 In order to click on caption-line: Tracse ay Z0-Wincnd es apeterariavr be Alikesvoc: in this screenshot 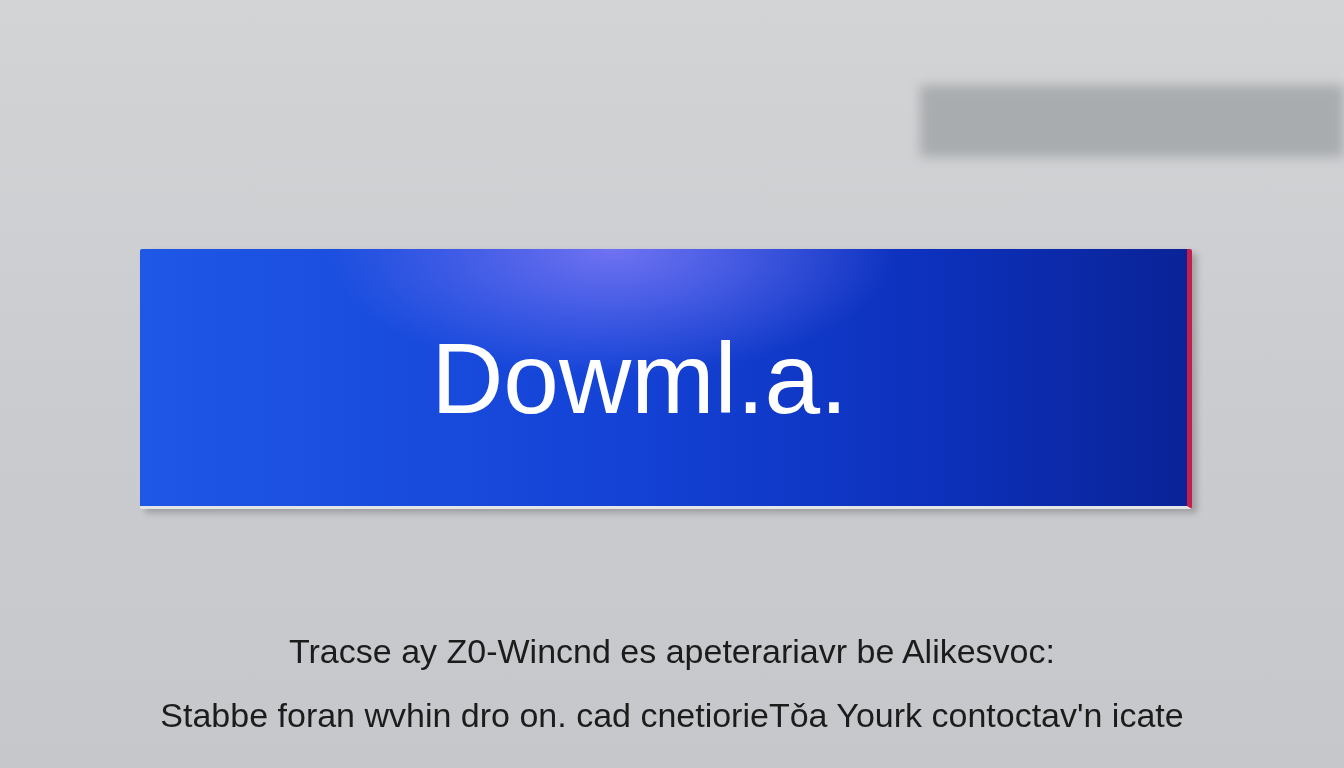, I will do `click(672, 651)`.